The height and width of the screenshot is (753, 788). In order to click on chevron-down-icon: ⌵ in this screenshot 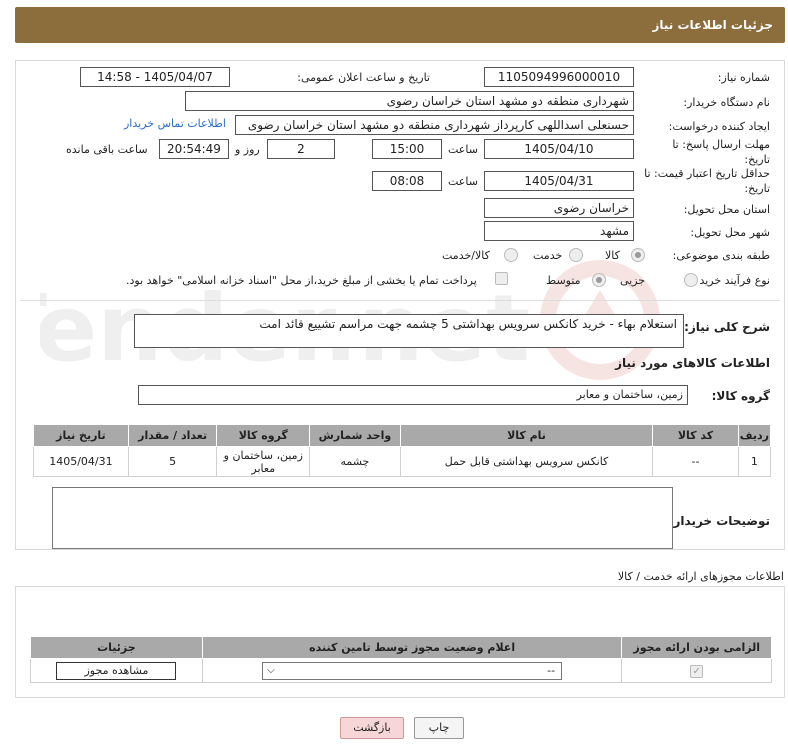, I will do `click(271, 670)`.